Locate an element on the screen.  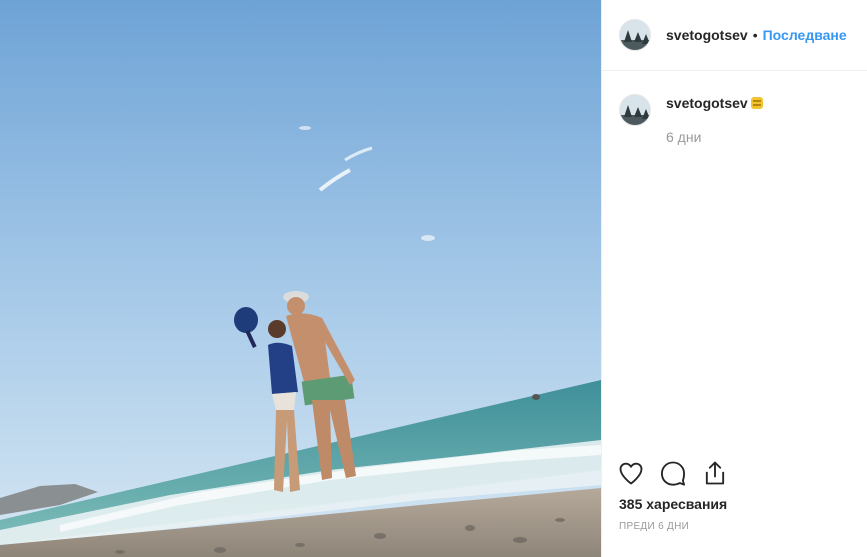
avatar is located at coordinates (635, 35).